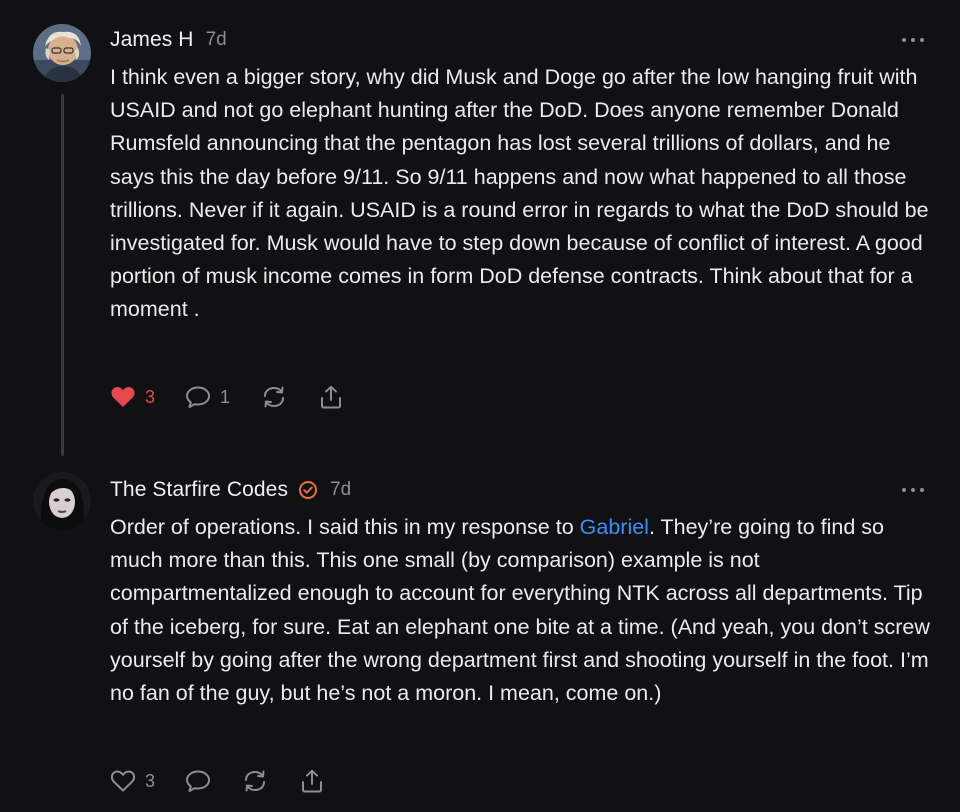 This screenshot has width=960, height=812. Describe the element at coordinates (308, 490) in the screenshot. I see `verified-check-icon` at that location.